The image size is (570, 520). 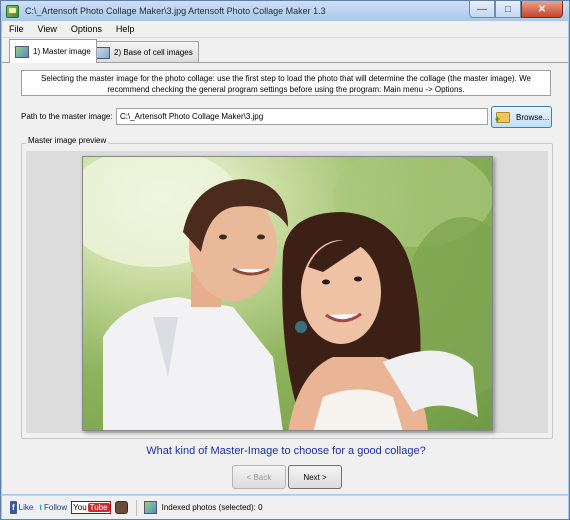 I want to click on next-button: Next >, so click(x=315, y=477).